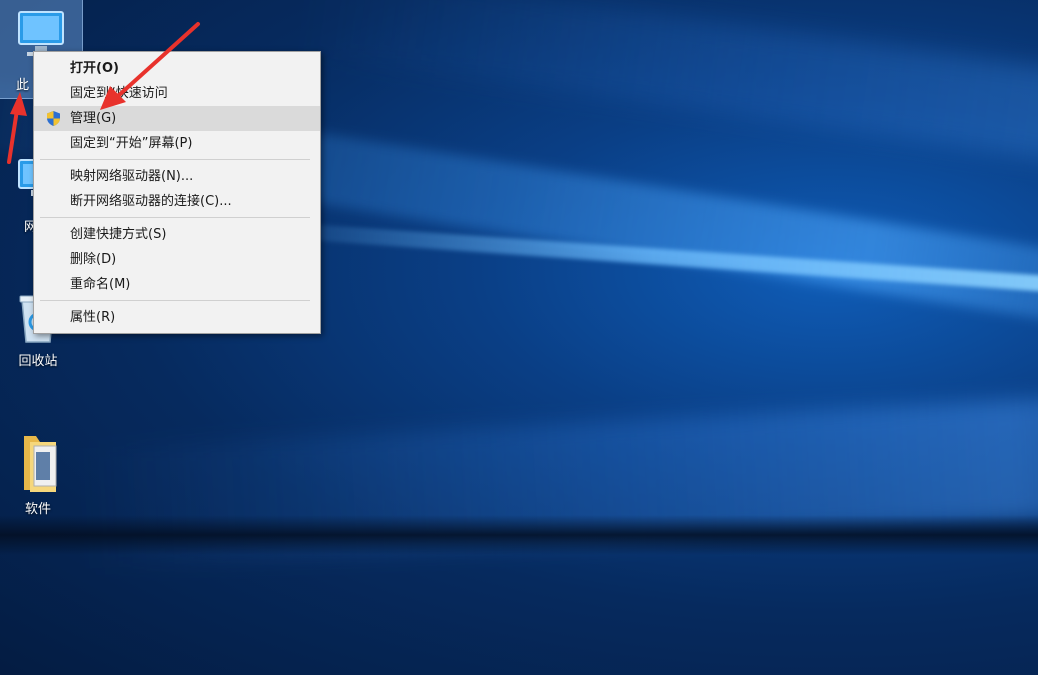  What do you see at coordinates (177, 68) in the screenshot?
I see `menu-item-open: 打开(O)` at bounding box center [177, 68].